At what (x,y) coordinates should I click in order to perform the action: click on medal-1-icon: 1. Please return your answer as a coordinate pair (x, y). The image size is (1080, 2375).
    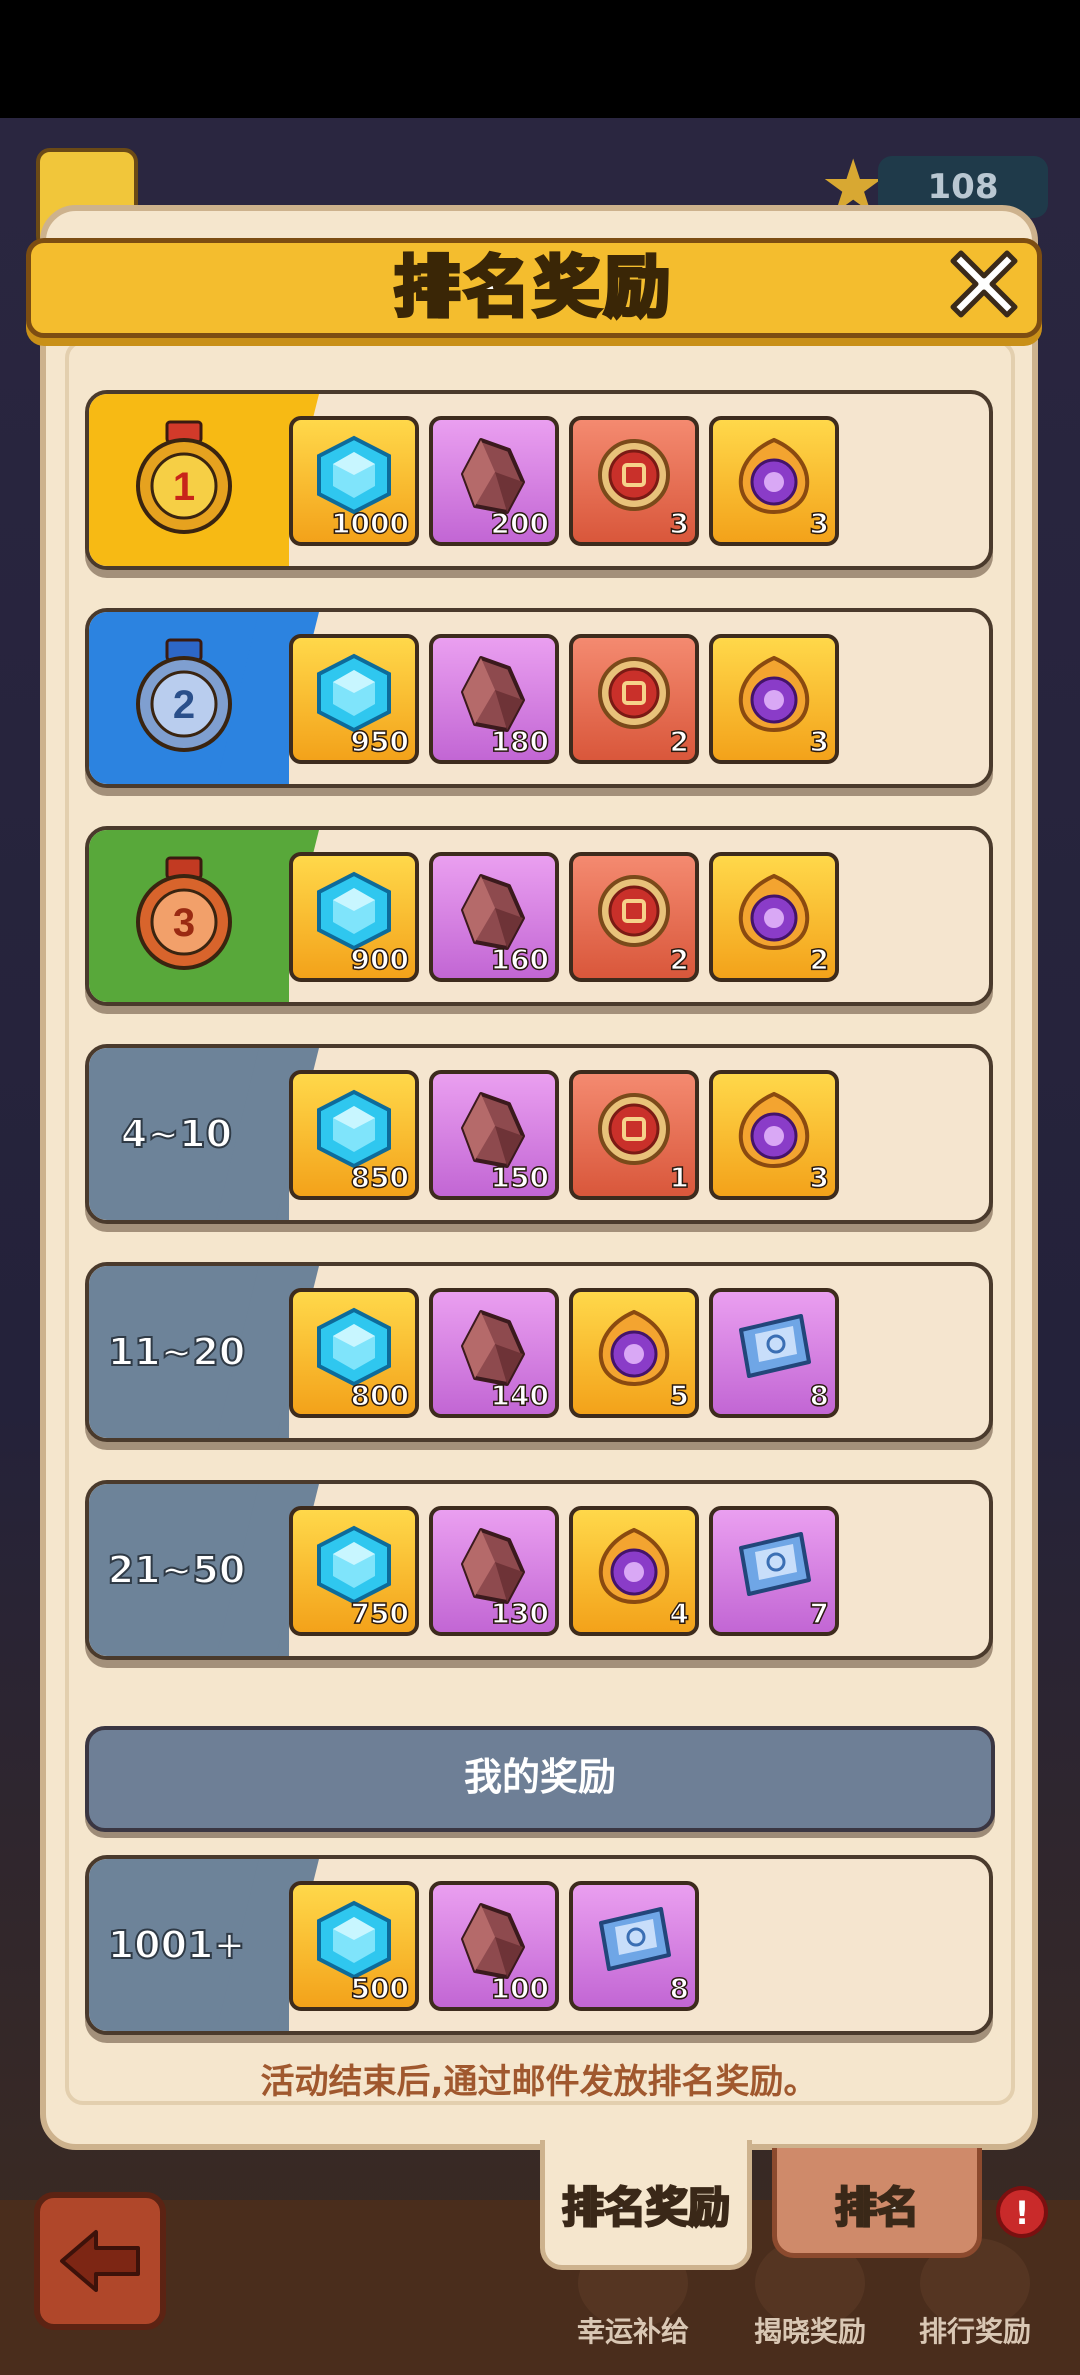
    Looking at the image, I should click on (184, 479).